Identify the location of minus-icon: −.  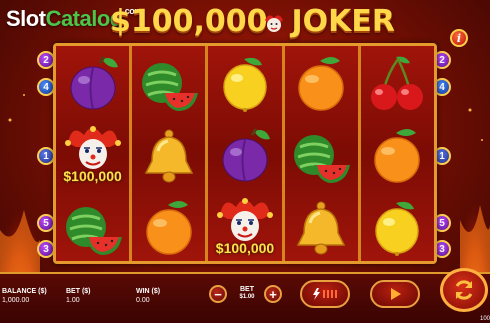
(218, 294).